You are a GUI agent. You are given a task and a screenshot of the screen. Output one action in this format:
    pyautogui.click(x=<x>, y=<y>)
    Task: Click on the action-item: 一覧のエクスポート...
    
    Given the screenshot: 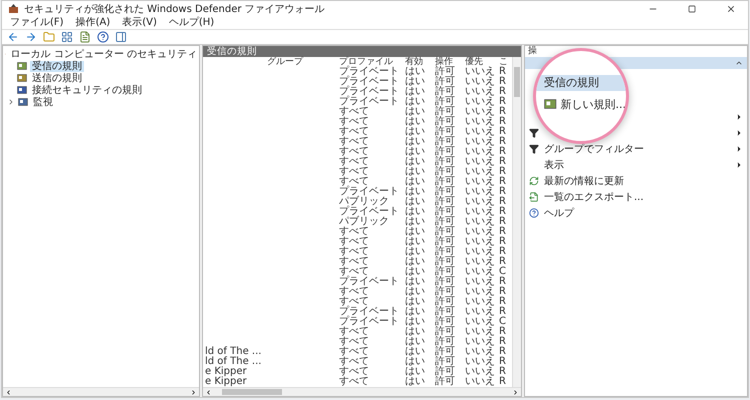 What is the action you would take?
    pyautogui.click(x=643, y=197)
    